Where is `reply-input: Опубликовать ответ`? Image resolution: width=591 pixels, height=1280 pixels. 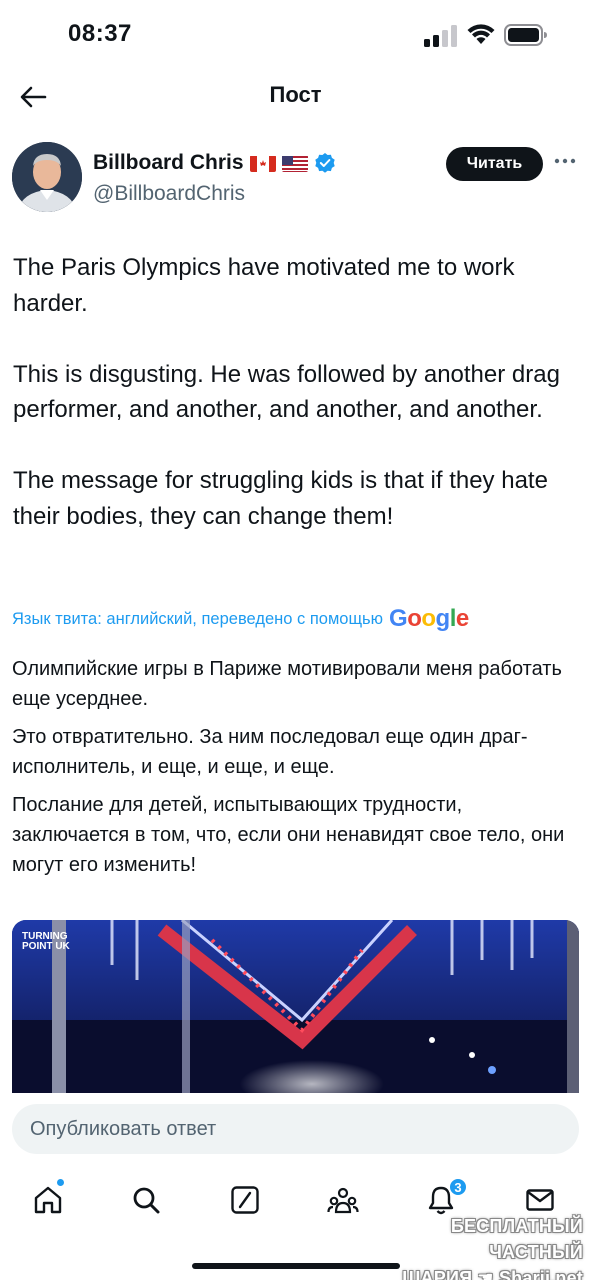
reply-input: Опубликовать ответ is located at coordinates (295, 1129).